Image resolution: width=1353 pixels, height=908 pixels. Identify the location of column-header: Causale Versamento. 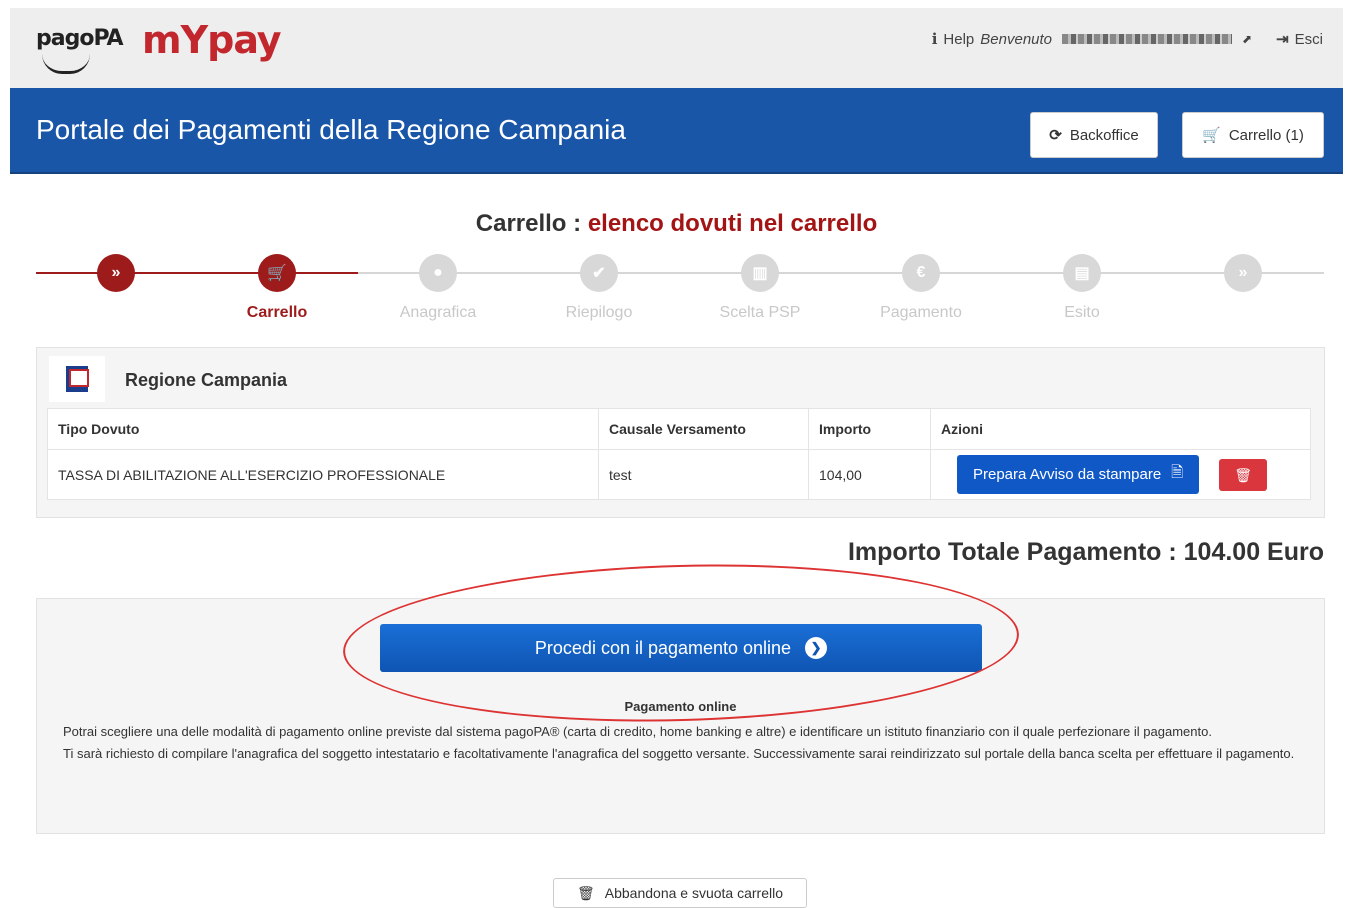
(703, 429).